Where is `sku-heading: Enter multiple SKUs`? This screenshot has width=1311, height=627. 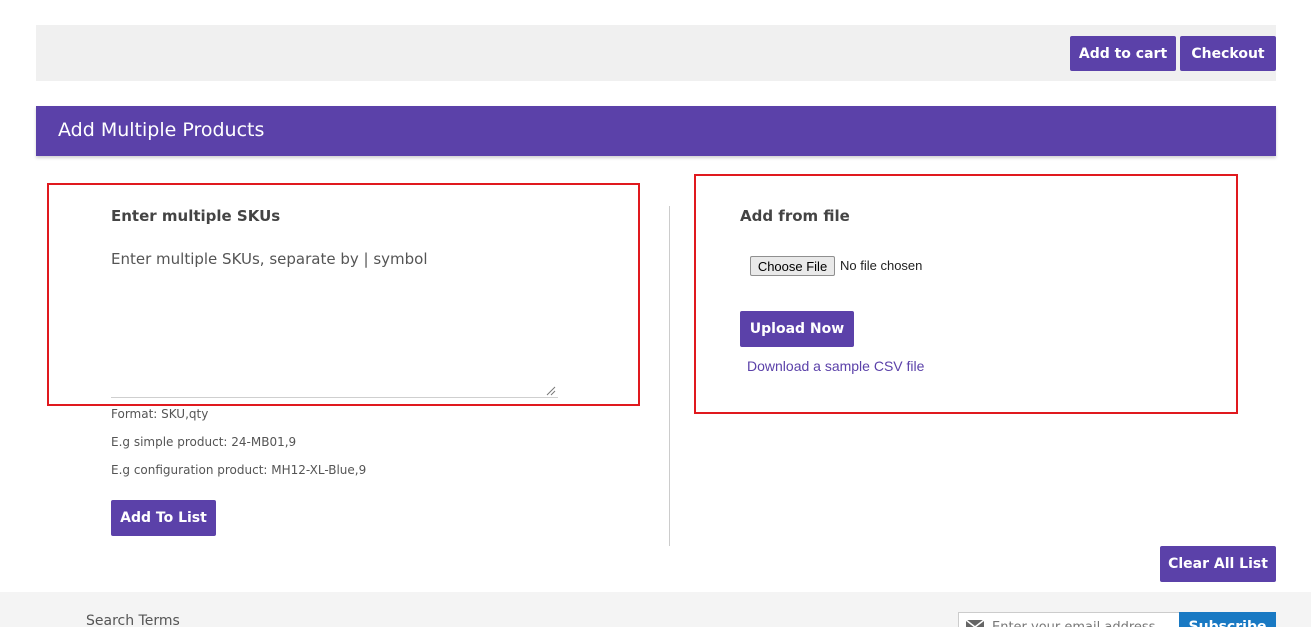 sku-heading: Enter multiple SKUs is located at coordinates (196, 216).